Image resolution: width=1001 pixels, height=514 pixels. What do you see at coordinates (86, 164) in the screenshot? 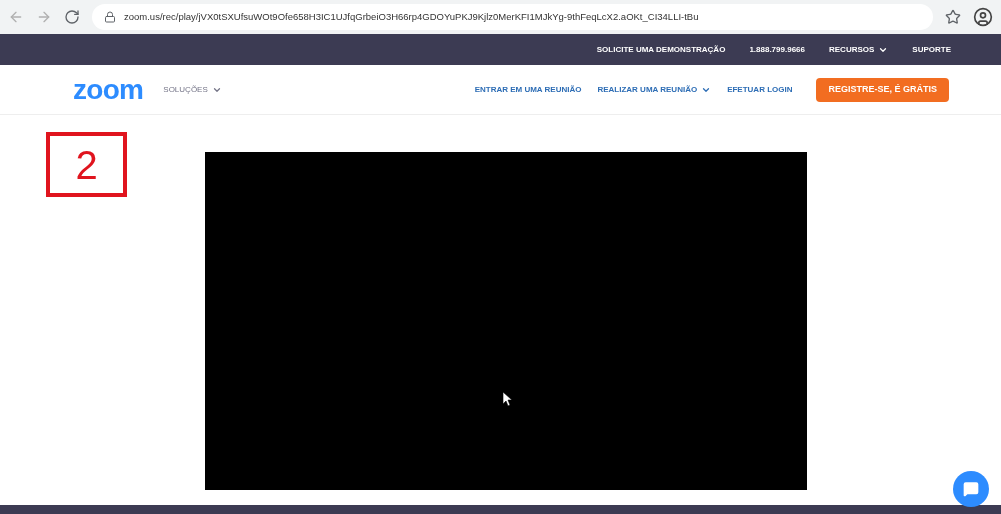
I see `annotation-number: 2` at bounding box center [86, 164].